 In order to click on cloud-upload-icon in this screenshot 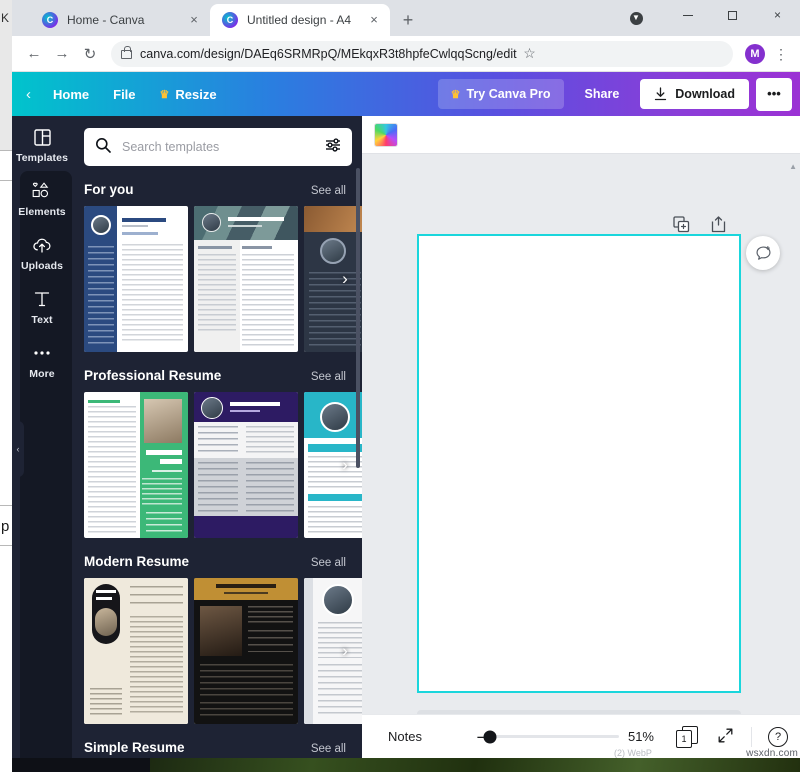, I will do `click(42, 245)`.